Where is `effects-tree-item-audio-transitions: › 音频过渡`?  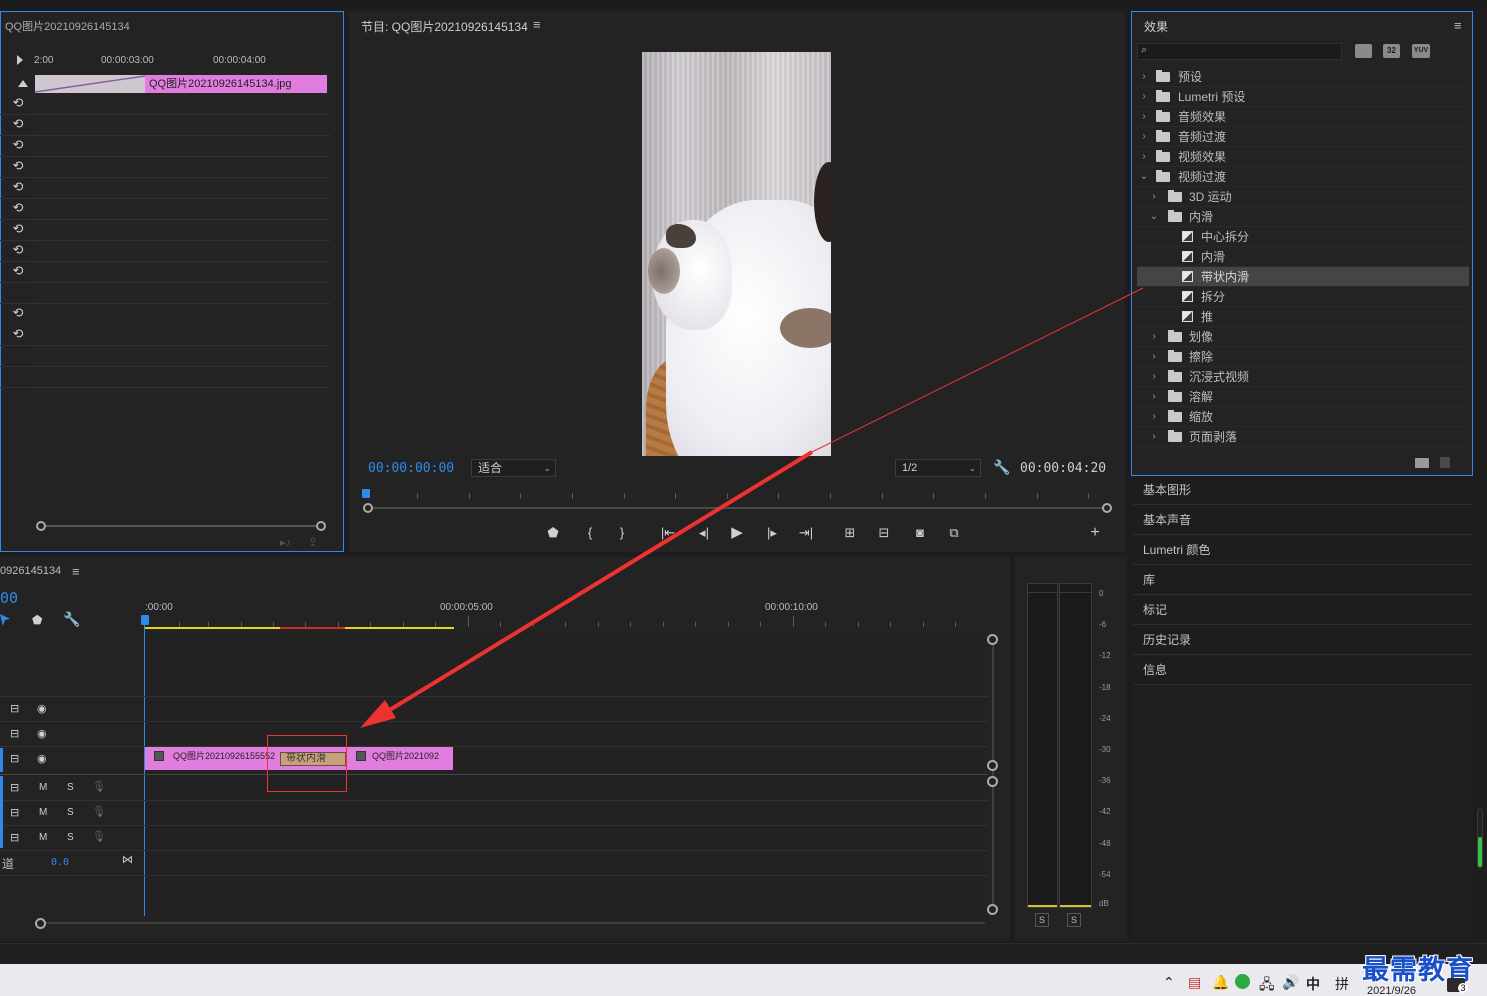 effects-tree-item-audio-transitions: › 音频过渡 is located at coordinates (1303, 137).